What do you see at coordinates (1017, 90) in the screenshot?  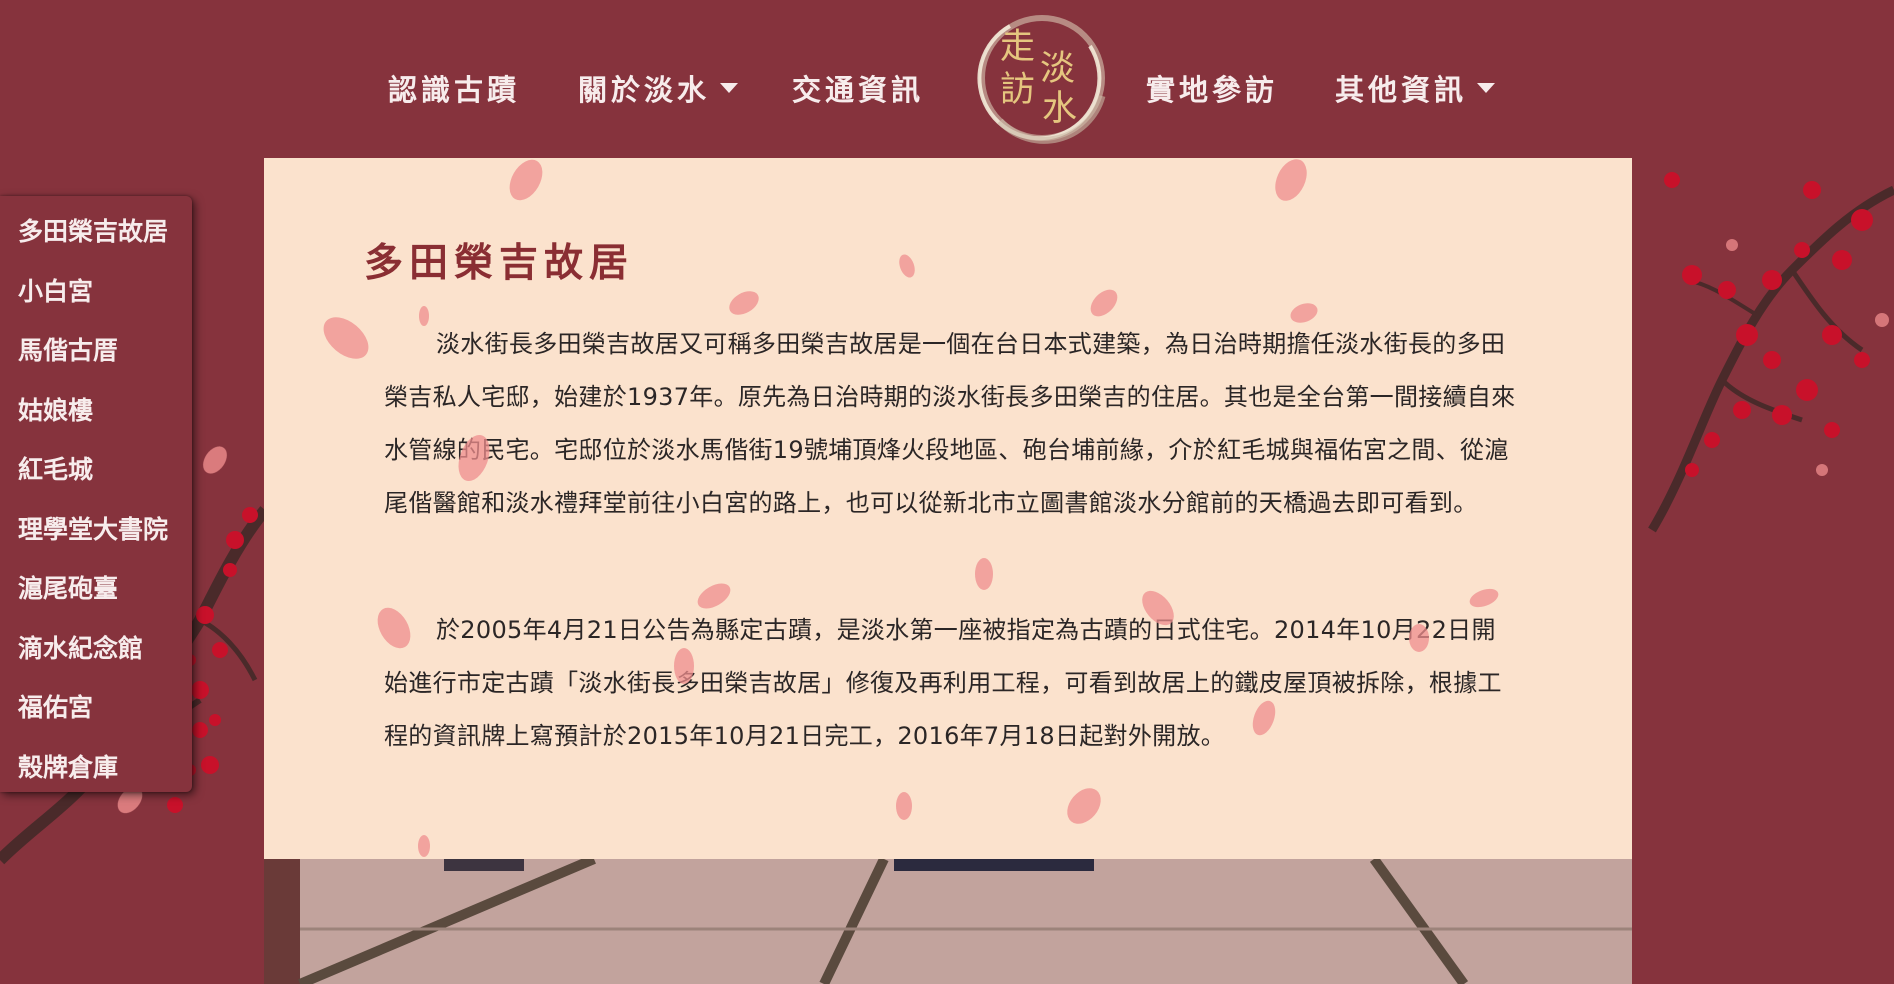 I see `logo-char: 訪` at bounding box center [1017, 90].